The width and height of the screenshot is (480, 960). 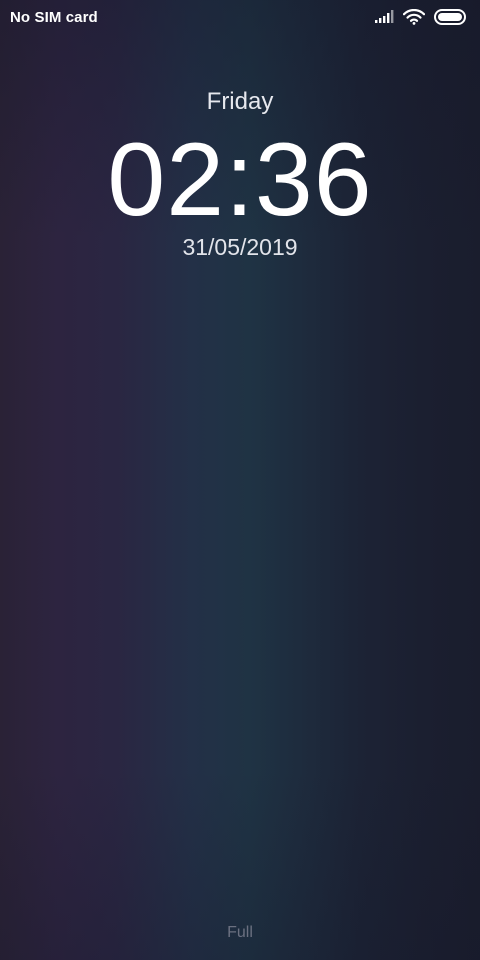 What do you see at coordinates (414, 16) in the screenshot?
I see `wifi-icon` at bounding box center [414, 16].